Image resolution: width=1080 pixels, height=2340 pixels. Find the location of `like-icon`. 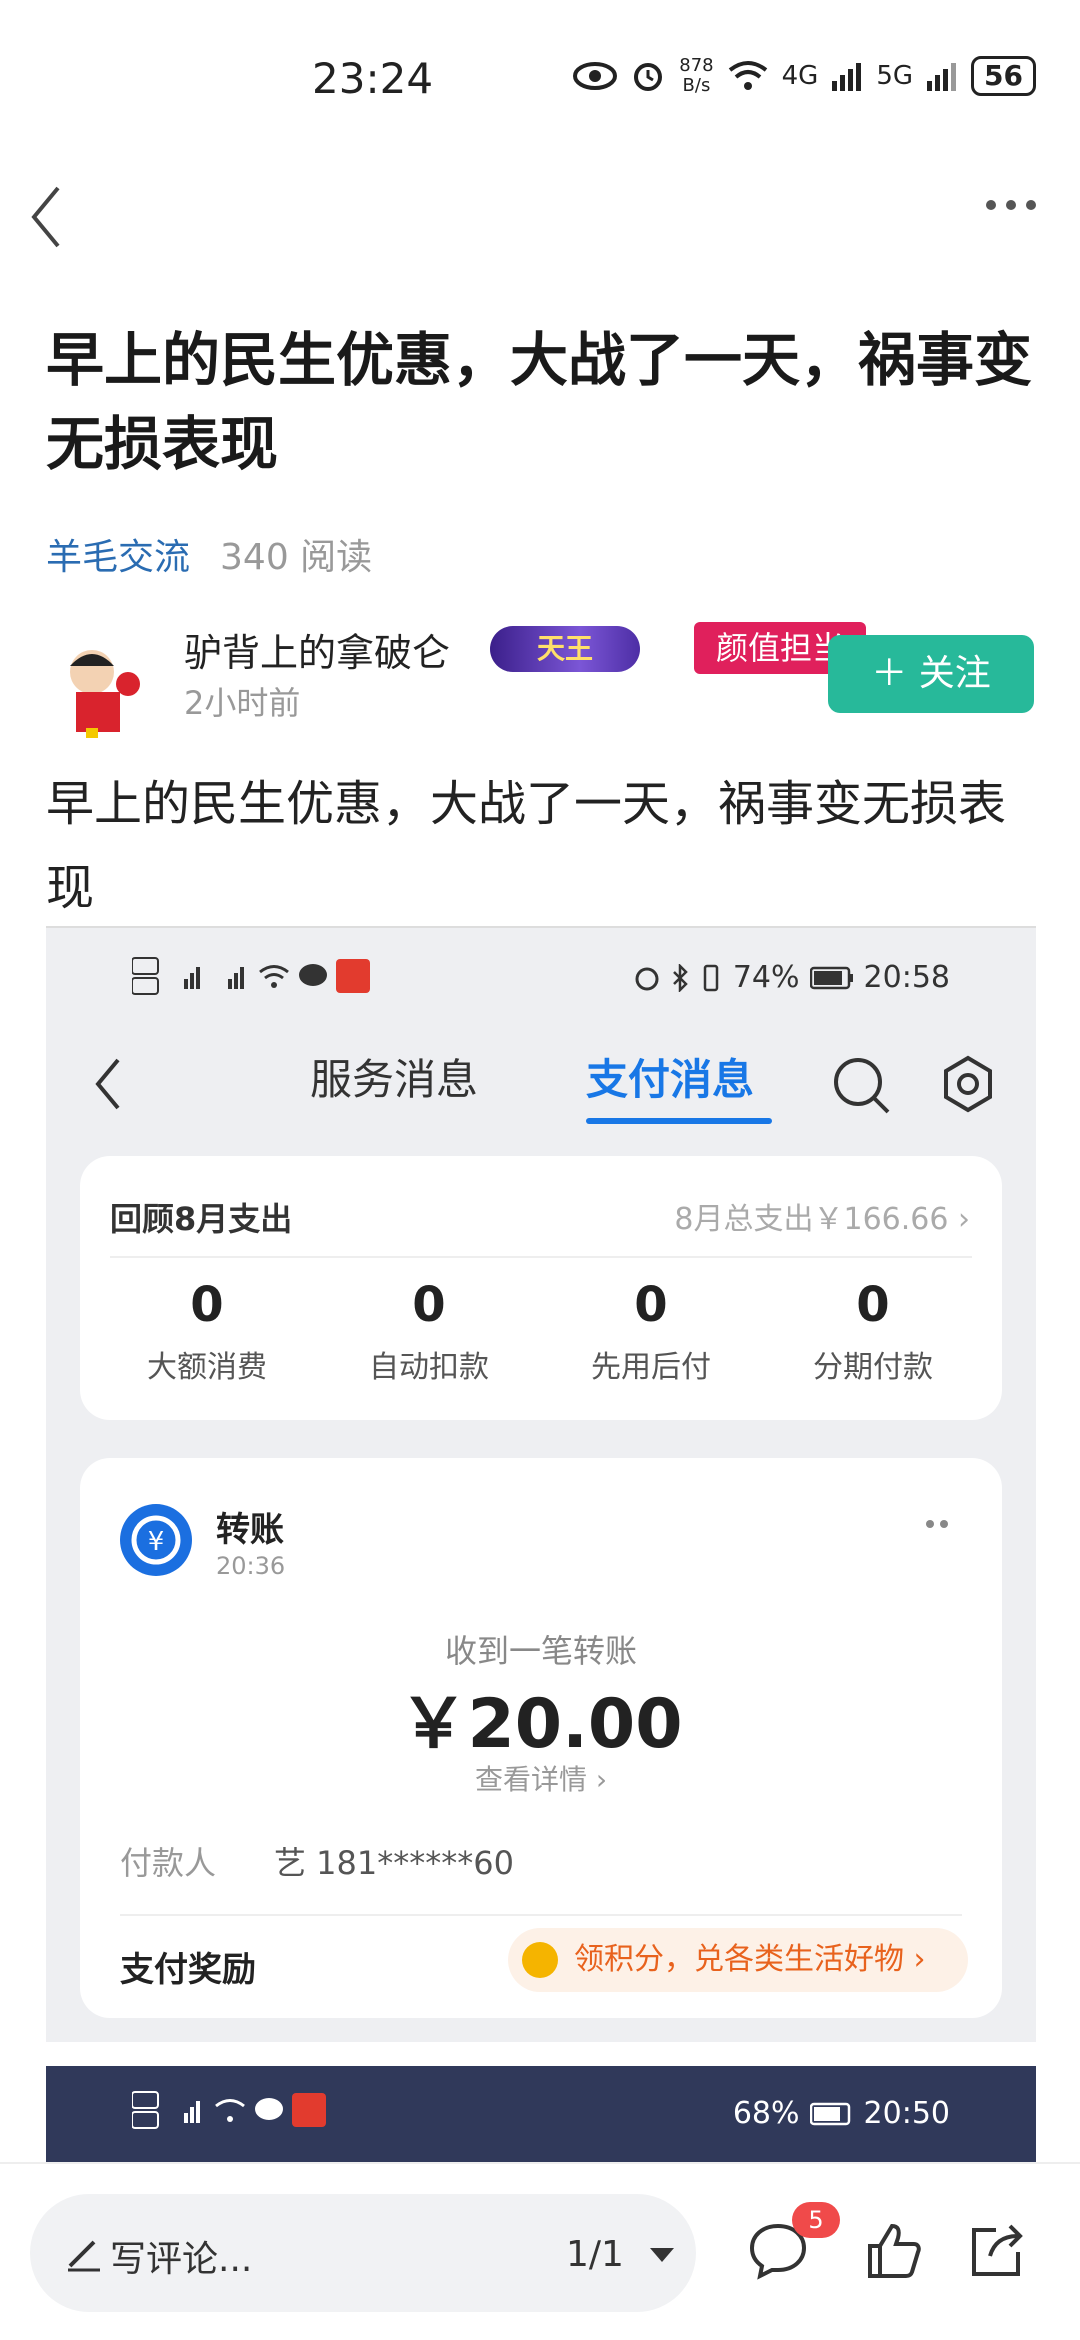

like-icon is located at coordinates (894, 2250).